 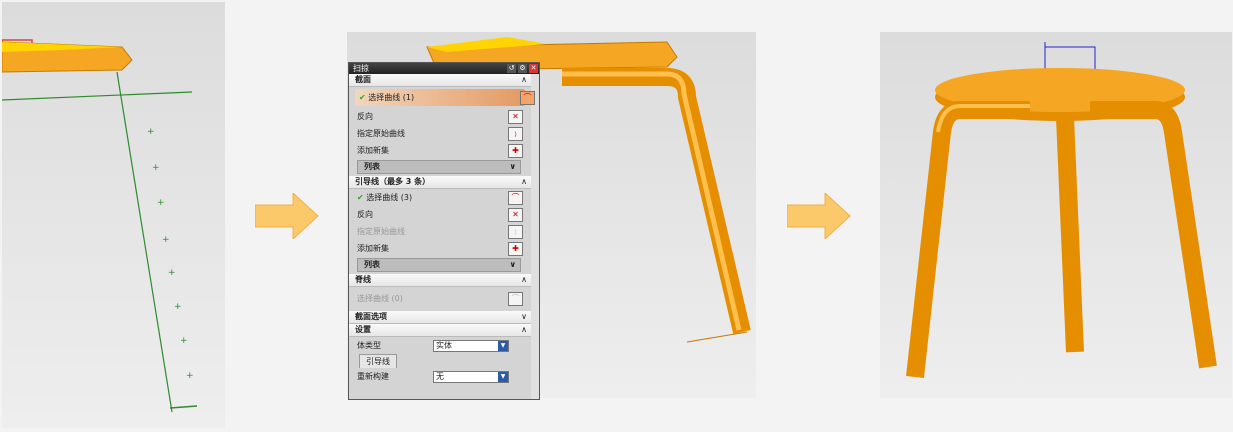 What do you see at coordinates (378, 361) in the screenshot?
I see `tab-guide: 引导线` at bounding box center [378, 361].